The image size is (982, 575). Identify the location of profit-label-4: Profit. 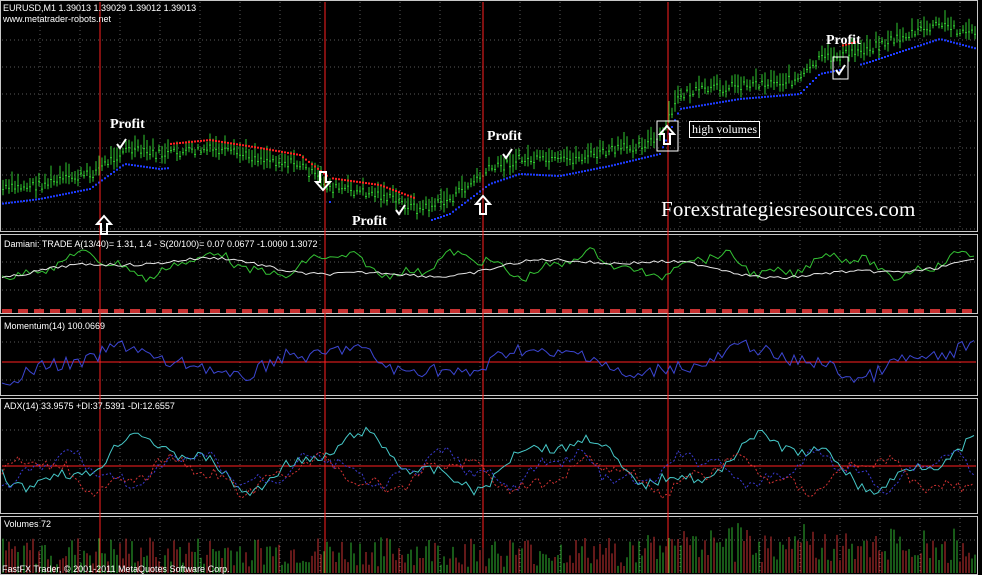
(843, 40).